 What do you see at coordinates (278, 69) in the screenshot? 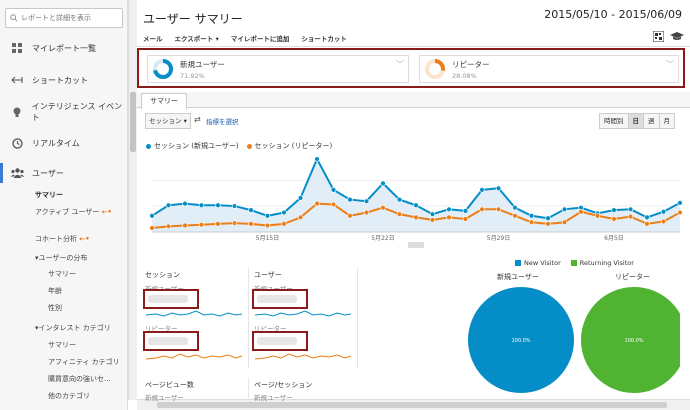
I see `segment-new-users: 新規ユーザー 71.92% ﹀` at bounding box center [278, 69].